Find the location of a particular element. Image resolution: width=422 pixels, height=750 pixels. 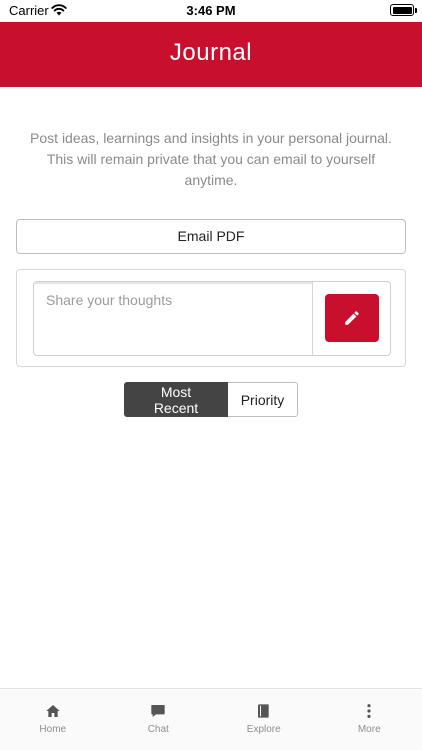

post-entry-button is located at coordinates (352, 318).